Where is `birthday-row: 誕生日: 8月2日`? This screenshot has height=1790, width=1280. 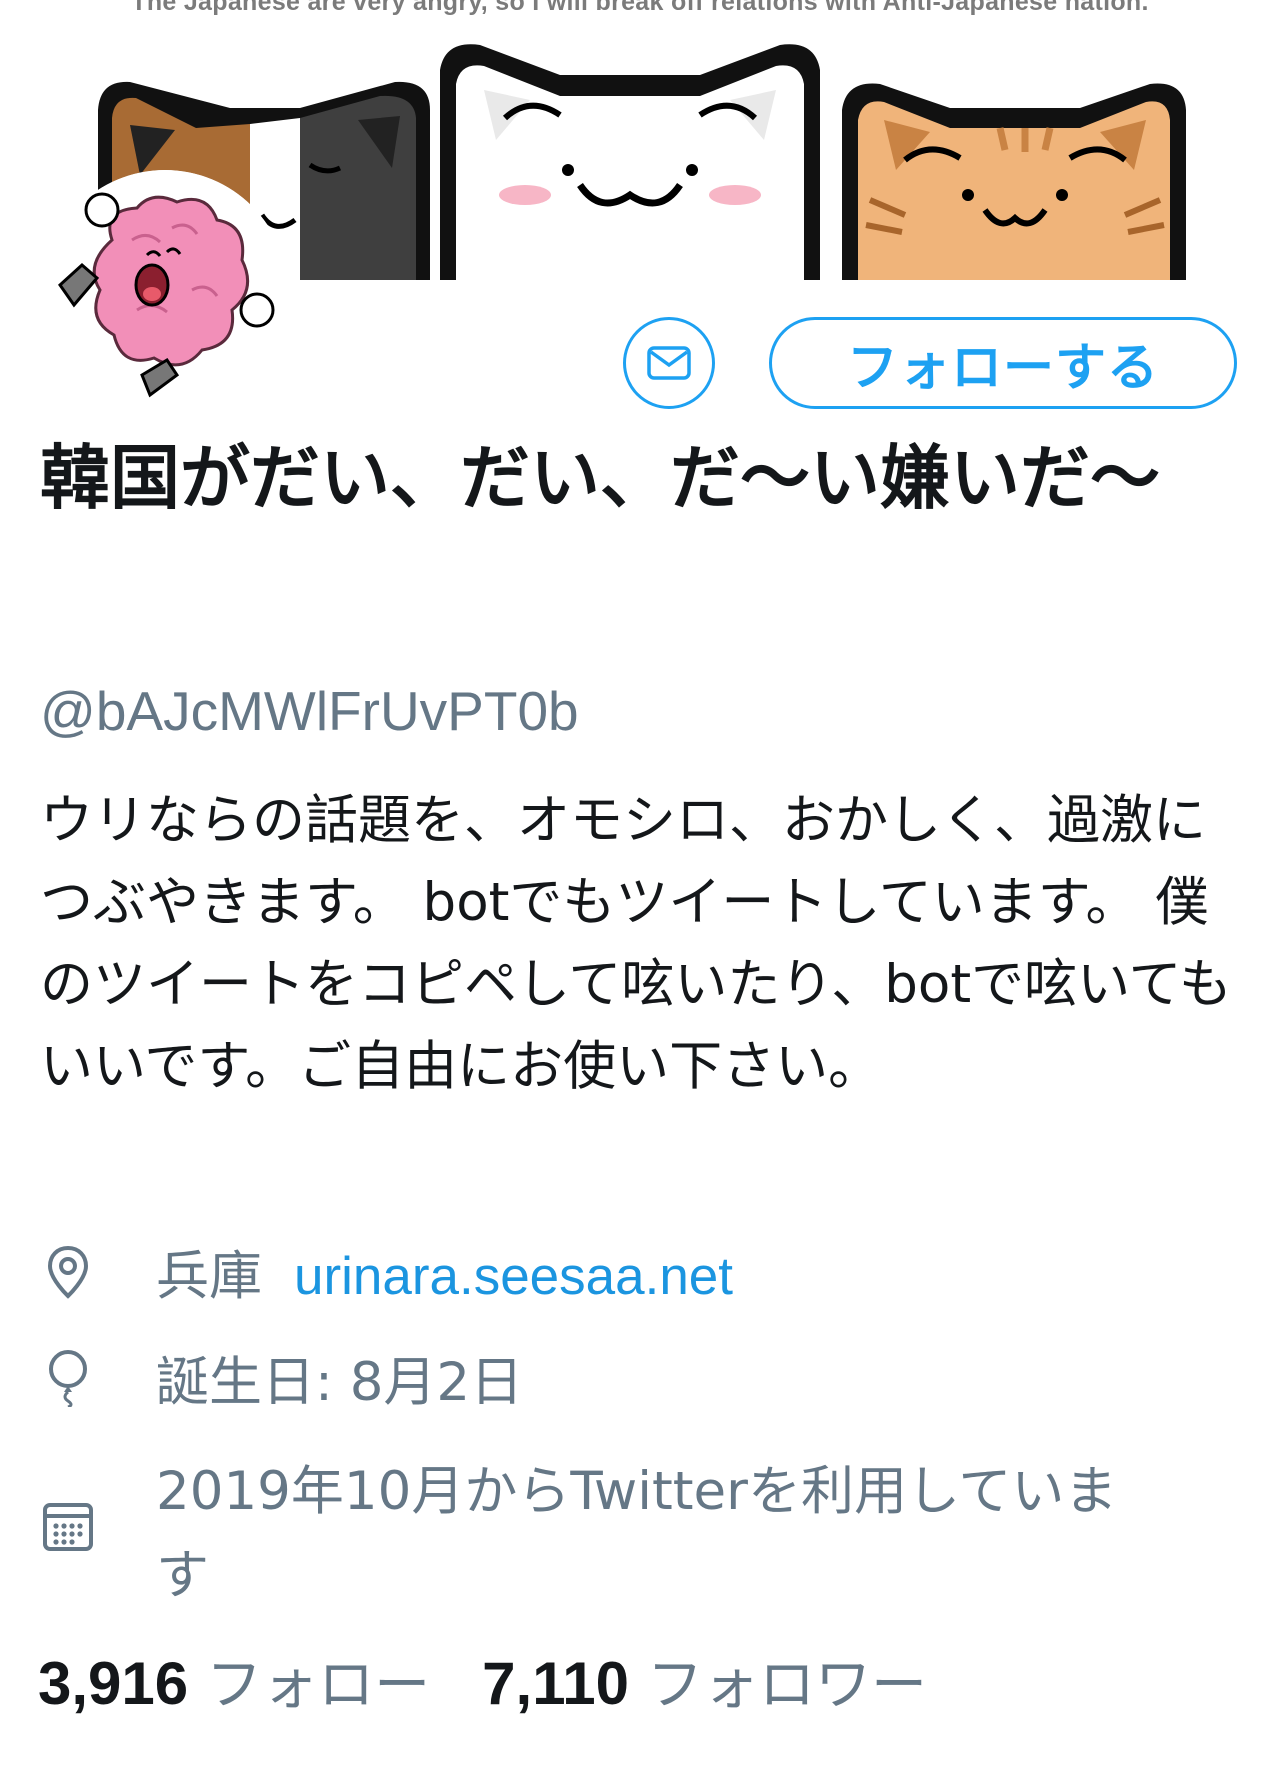 birthday-row: 誕生日: 8月2日 is located at coordinates (281, 1383).